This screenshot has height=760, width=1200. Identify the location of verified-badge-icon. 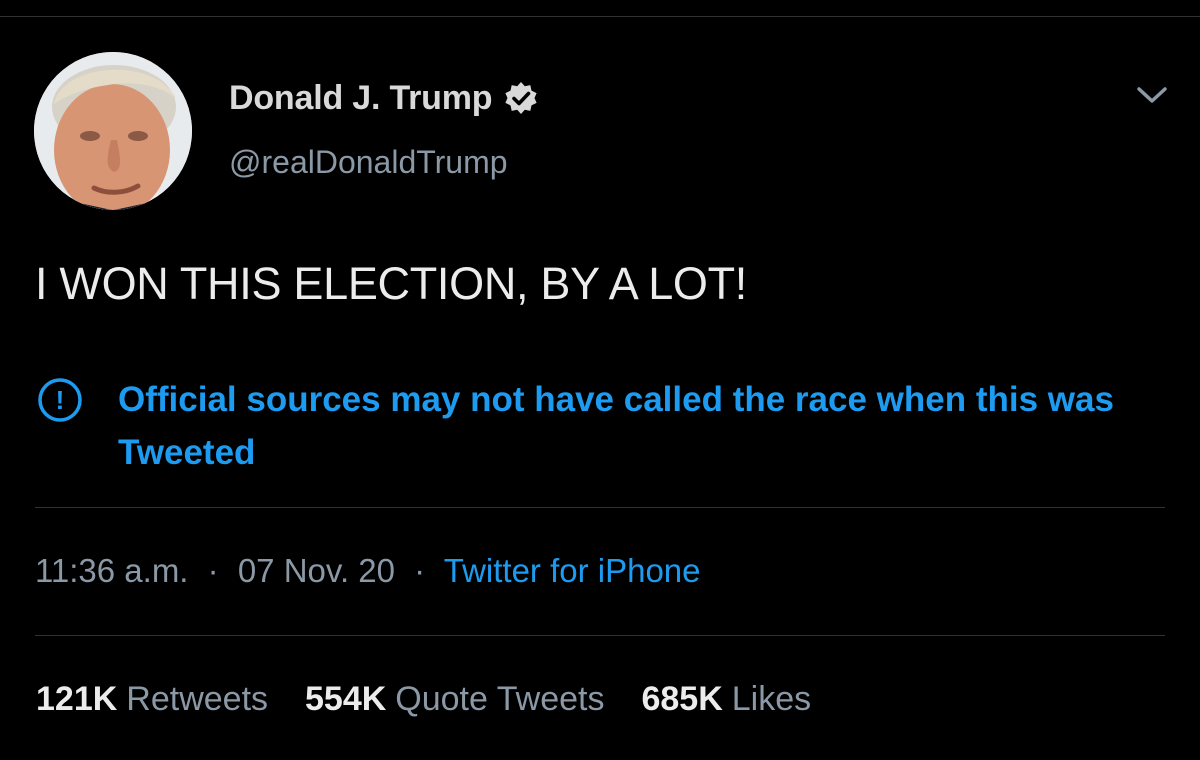
(521, 98).